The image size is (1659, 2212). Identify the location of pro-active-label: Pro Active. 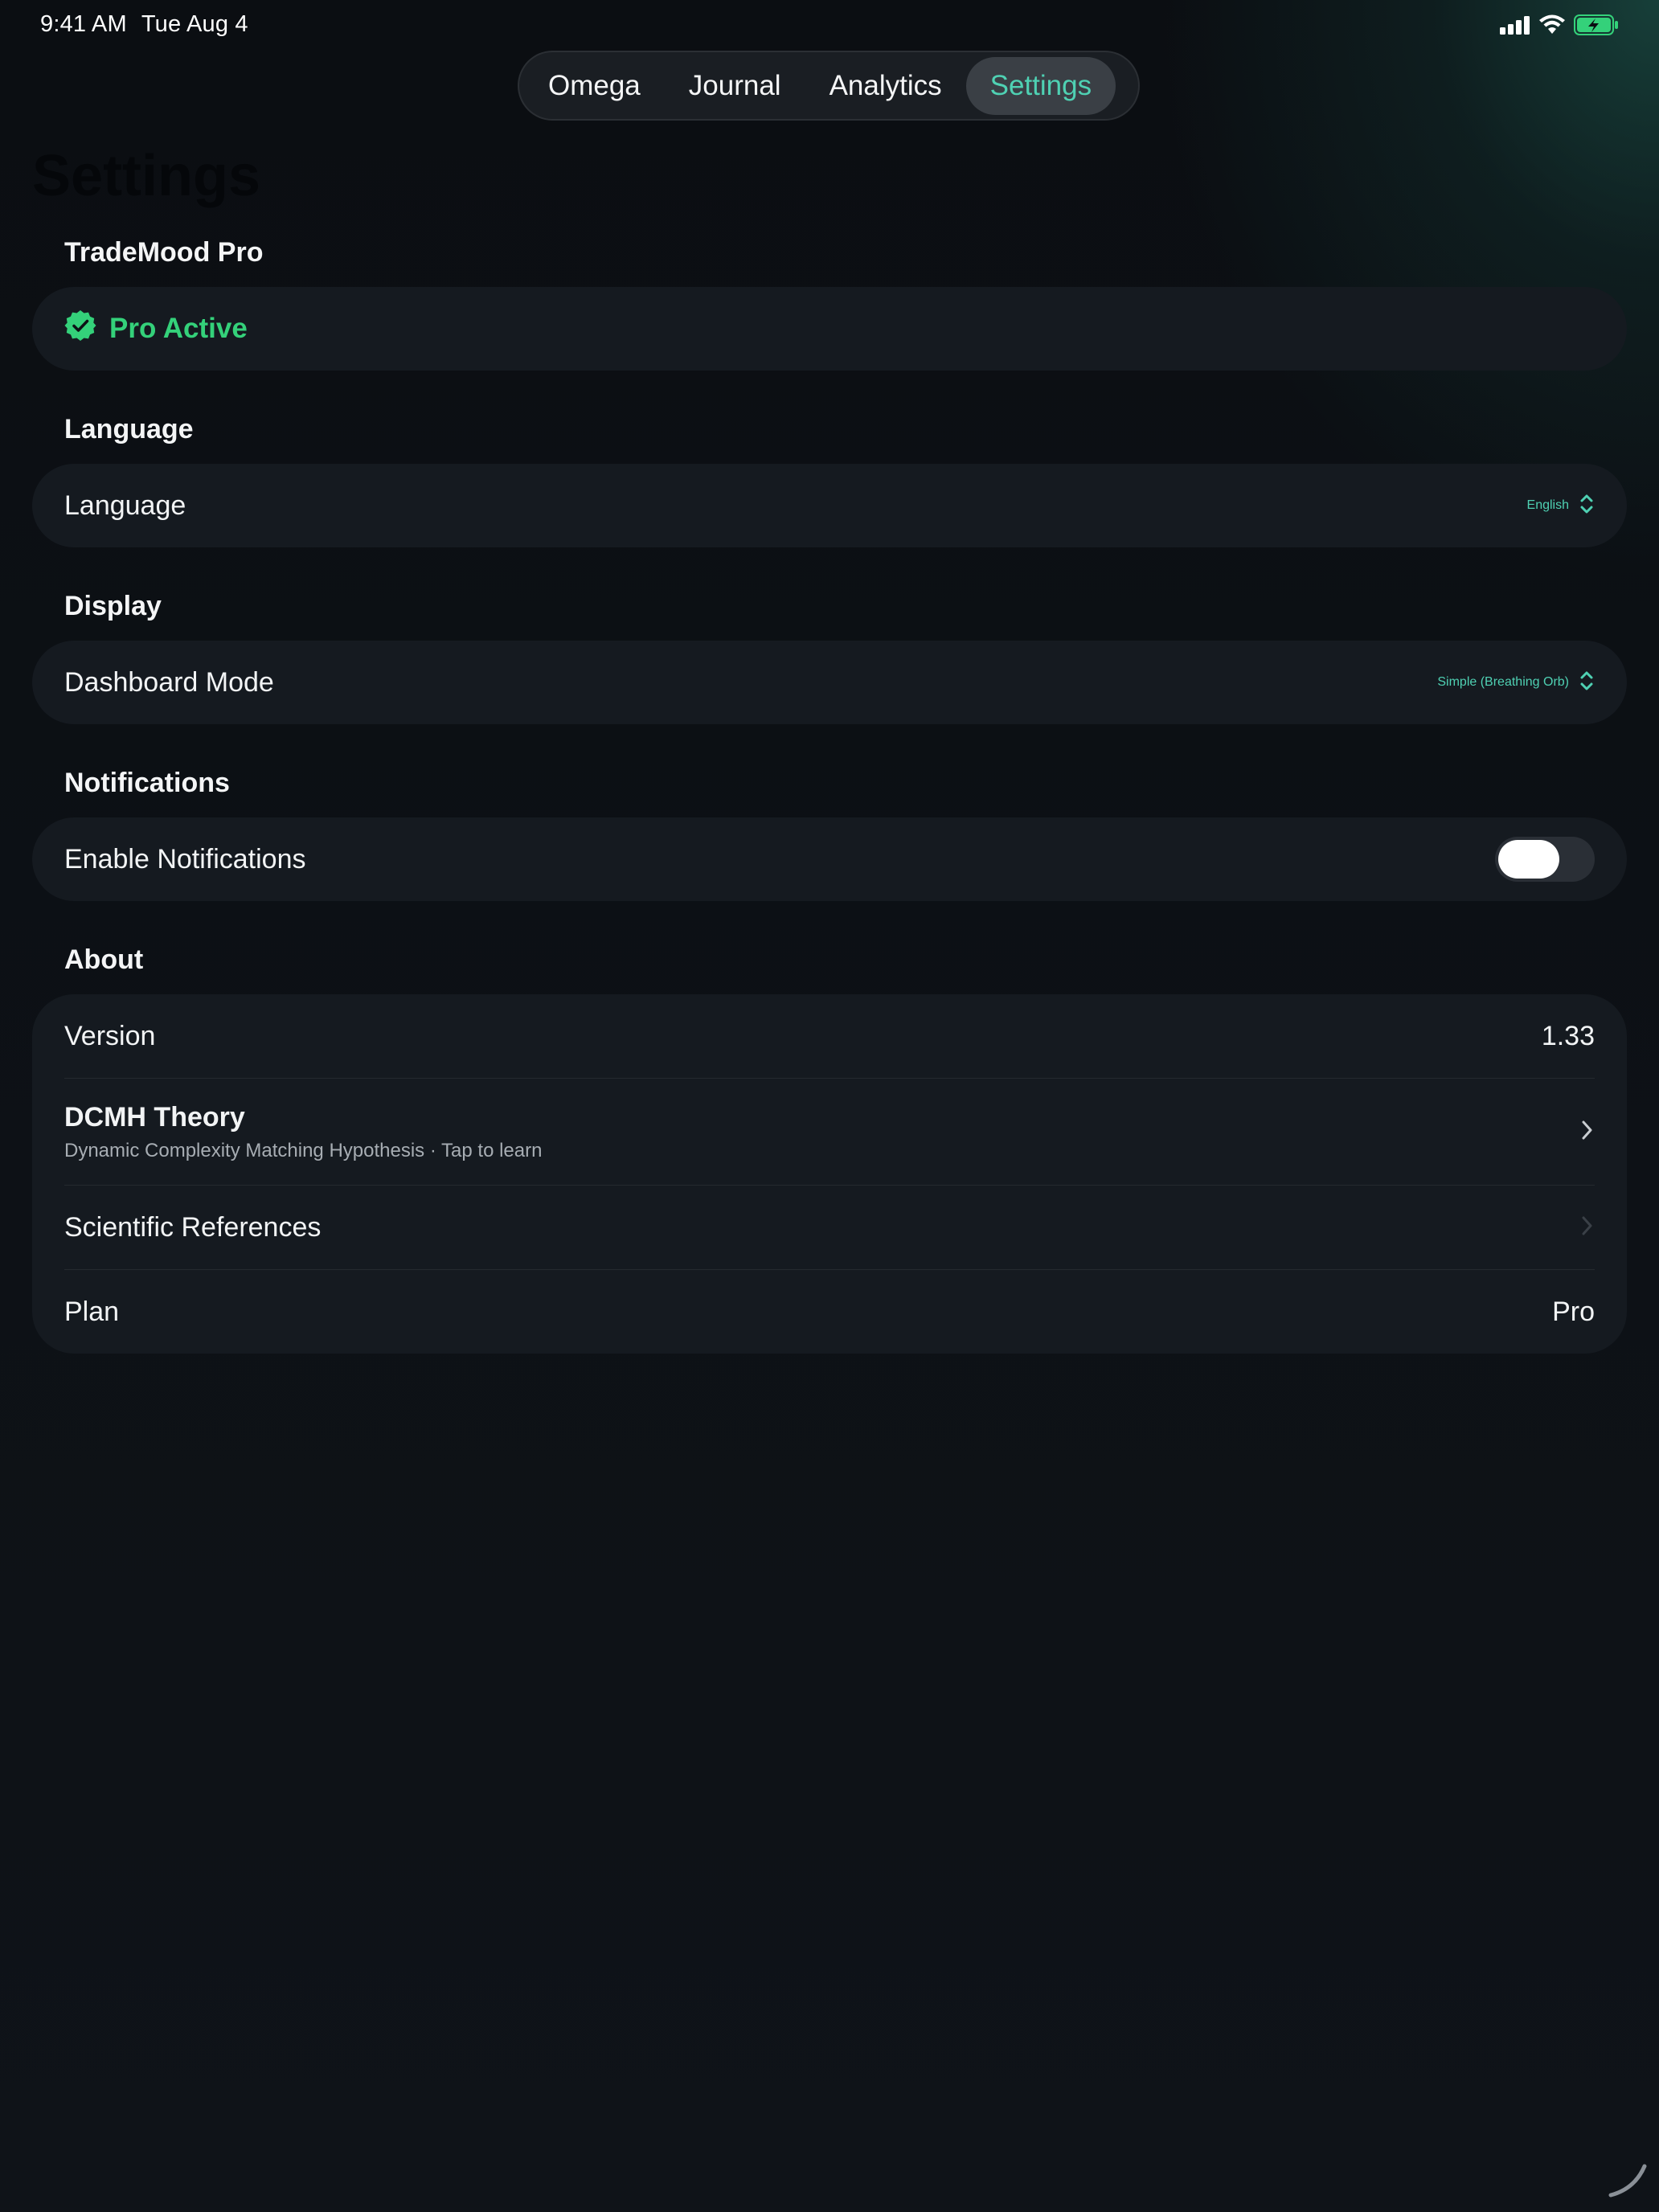
(178, 328).